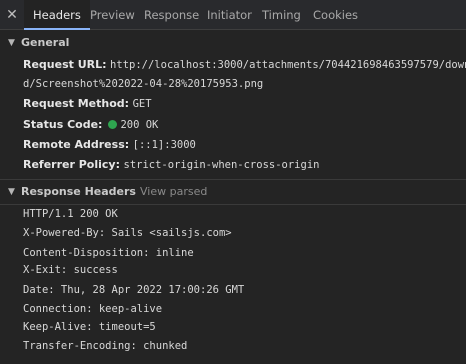  I want to click on response-header-line: Date: Thu, 28 Apr 2022 17:00:26 GMT, so click(134, 290).